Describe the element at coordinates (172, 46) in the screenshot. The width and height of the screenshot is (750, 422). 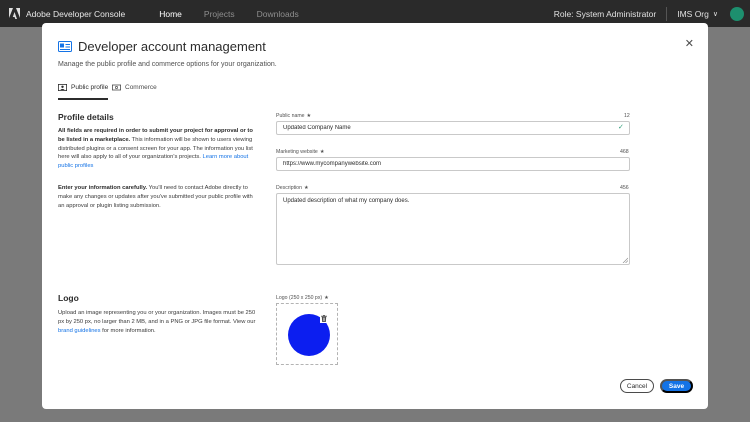
I see `dialog-title: Developer account management` at that location.